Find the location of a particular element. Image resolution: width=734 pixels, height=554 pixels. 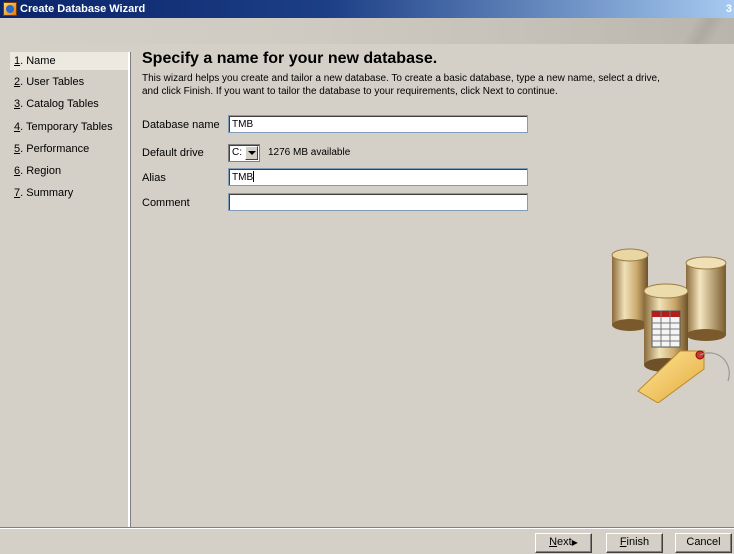

chevron-down-icon is located at coordinates (251, 153).